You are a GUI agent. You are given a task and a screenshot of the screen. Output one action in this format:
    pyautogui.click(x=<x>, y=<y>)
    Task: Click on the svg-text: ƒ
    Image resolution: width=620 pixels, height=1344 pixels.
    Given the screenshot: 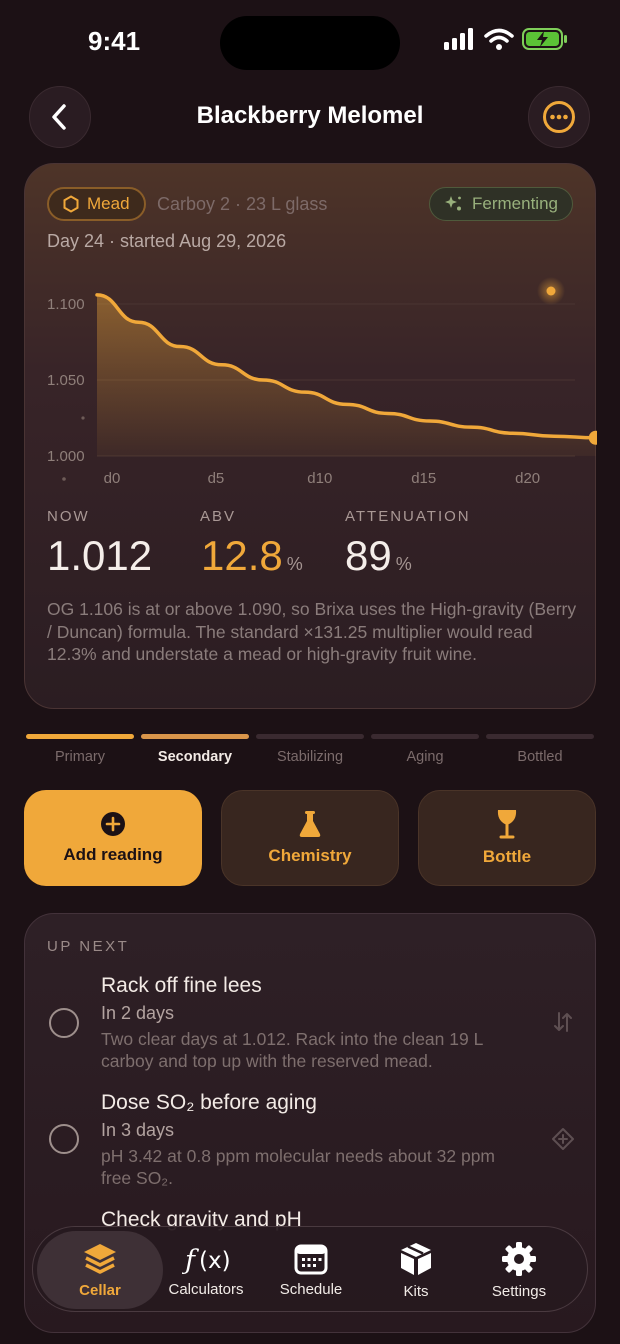 What is the action you would take?
    pyautogui.click(x=190, y=1260)
    